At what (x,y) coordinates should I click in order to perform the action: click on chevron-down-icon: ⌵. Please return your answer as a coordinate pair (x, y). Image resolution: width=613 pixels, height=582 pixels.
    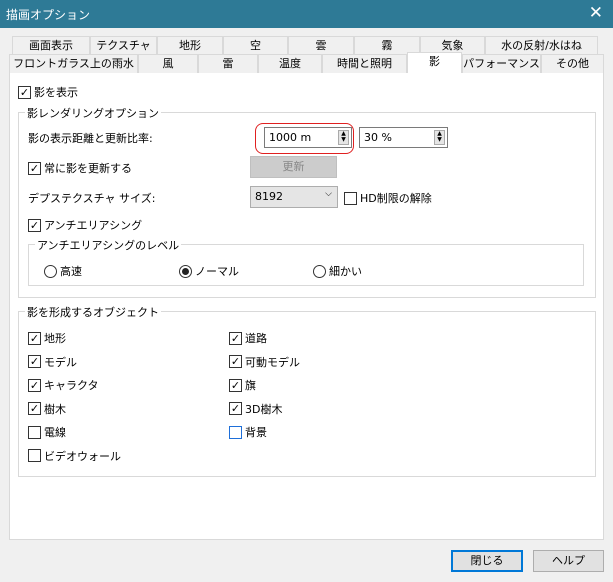
    Looking at the image, I should click on (328, 194).